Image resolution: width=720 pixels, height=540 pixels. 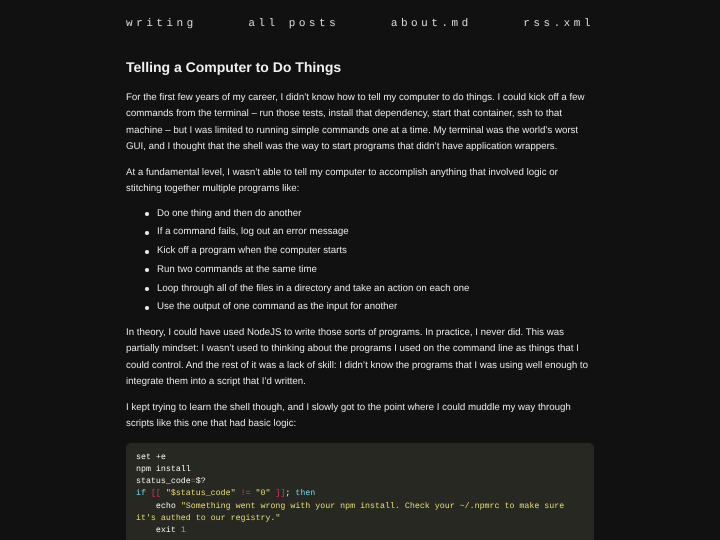 What do you see at coordinates (237, 269) in the screenshot?
I see `list-item: Run two commands at the same time` at bounding box center [237, 269].